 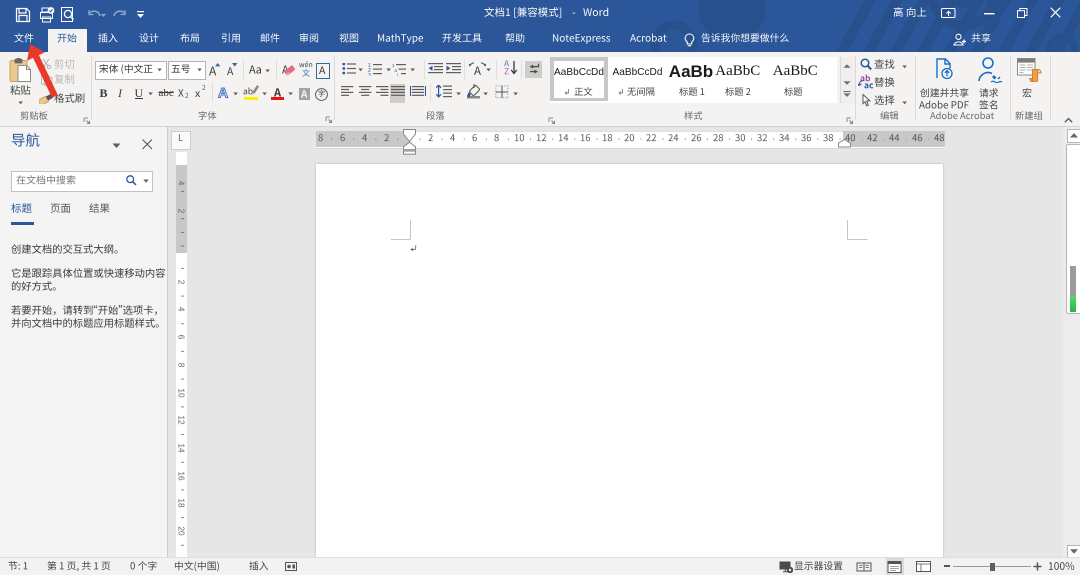 I want to click on svg-text: A, so click(x=223, y=93).